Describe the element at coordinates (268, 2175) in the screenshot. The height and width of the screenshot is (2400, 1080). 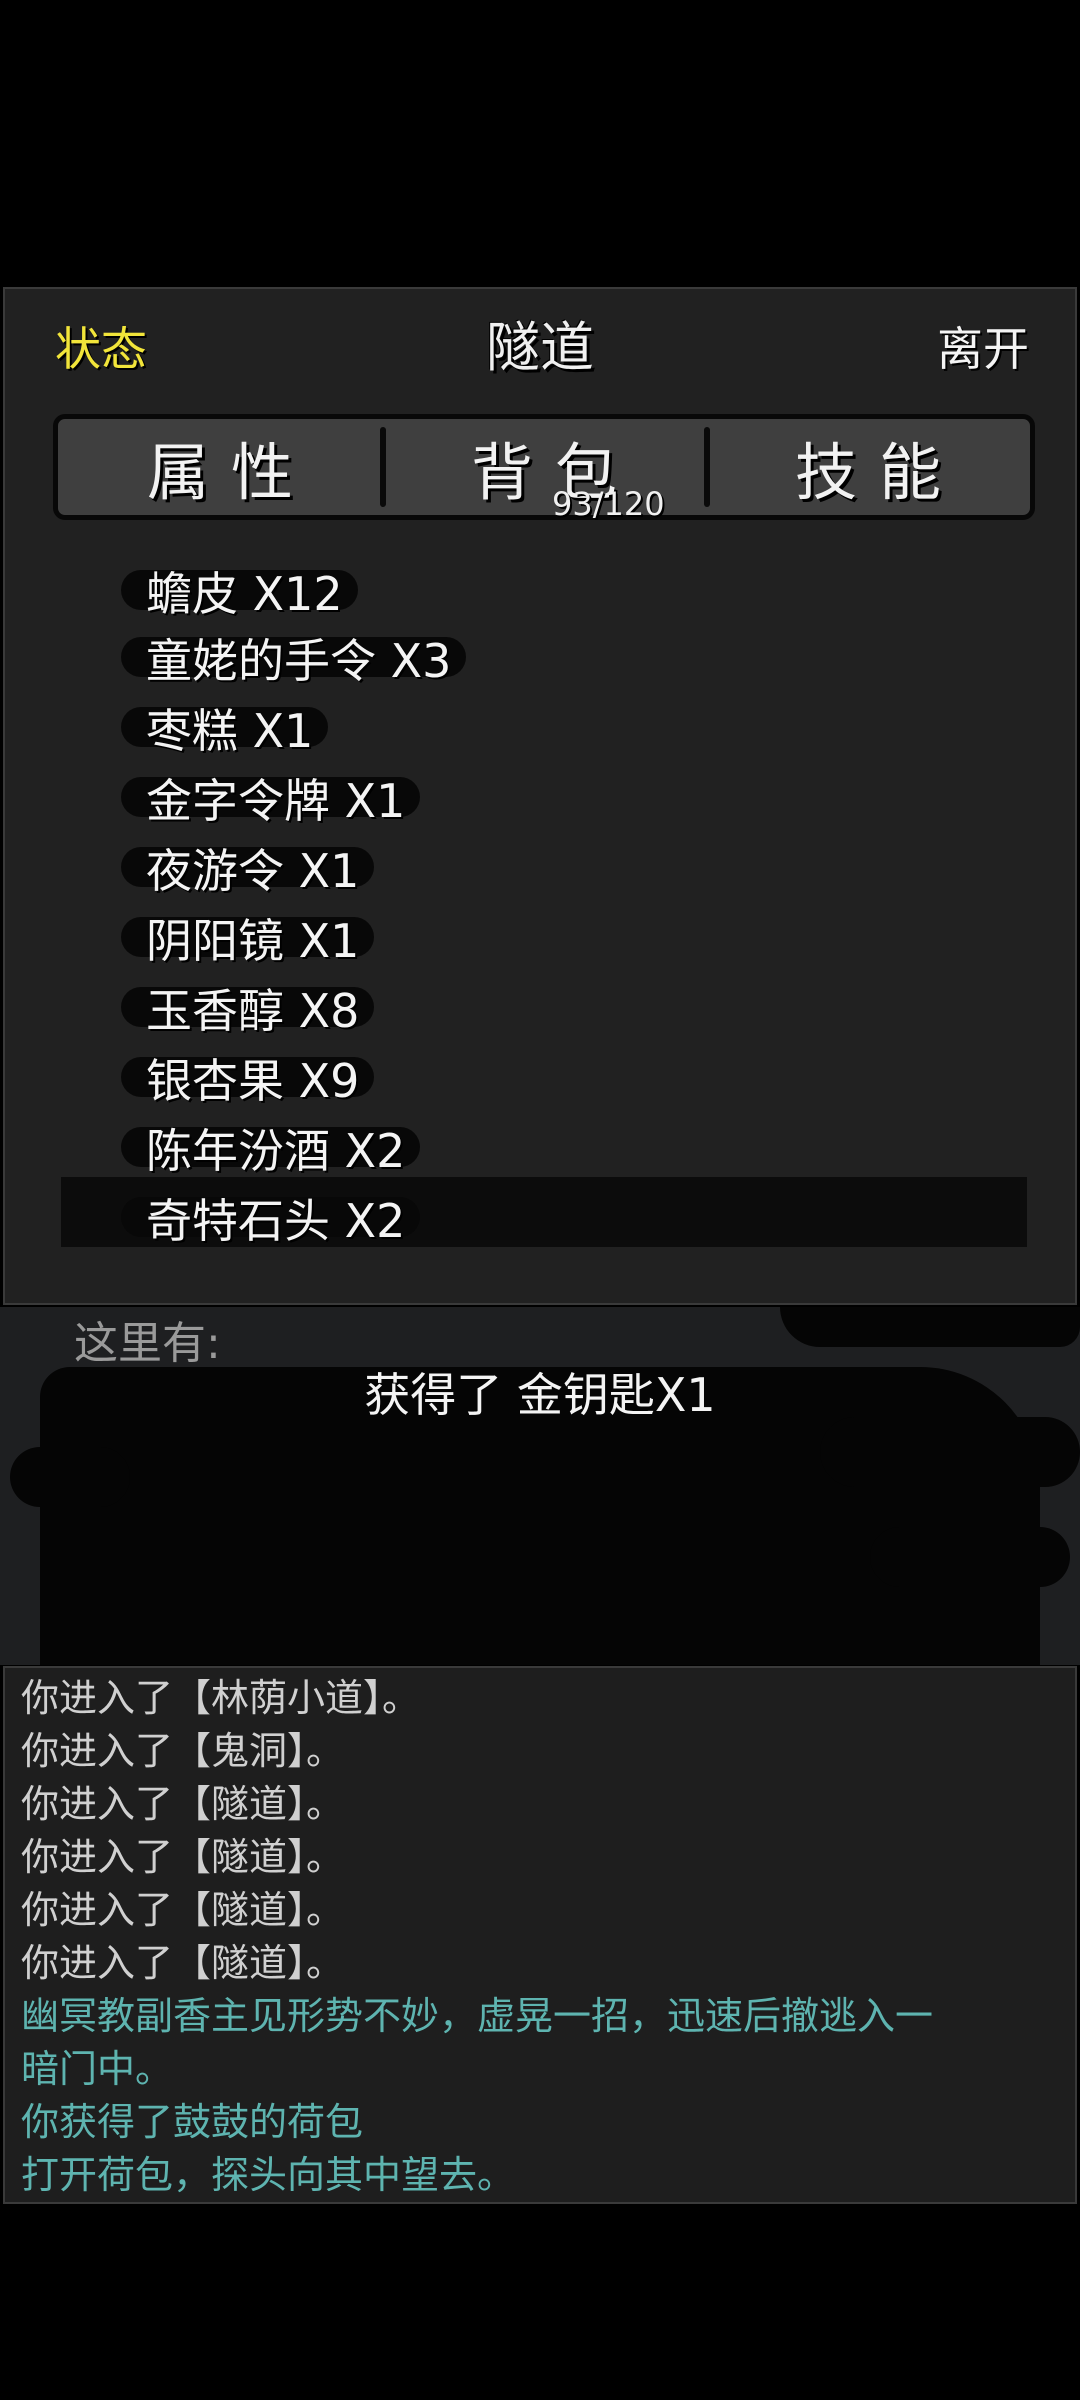
I see `log-line: 打开荷包，探头向其中望去。` at that location.